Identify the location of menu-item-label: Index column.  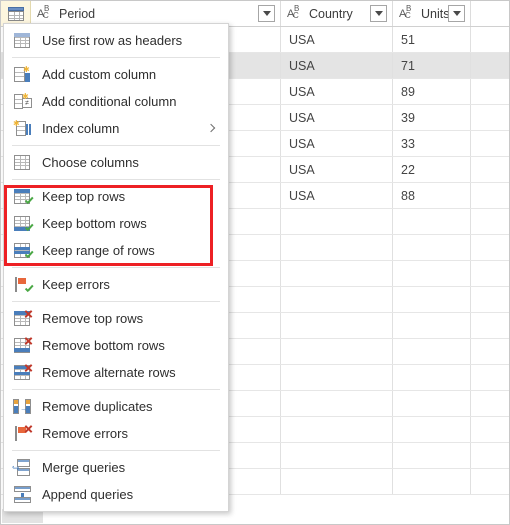
(81, 128).